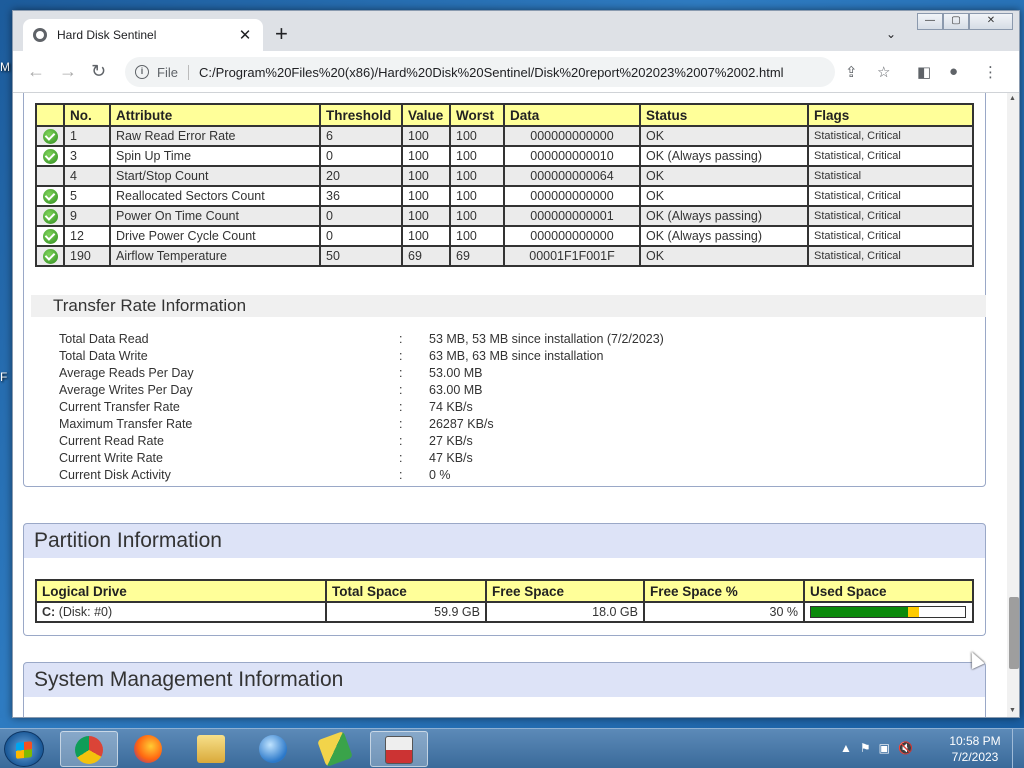 The height and width of the screenshot is (768, 1024). What do you see at coordinates (477, 115) in the screenshot?
I see `column-header: Worst` at bounding box center [477, 115].